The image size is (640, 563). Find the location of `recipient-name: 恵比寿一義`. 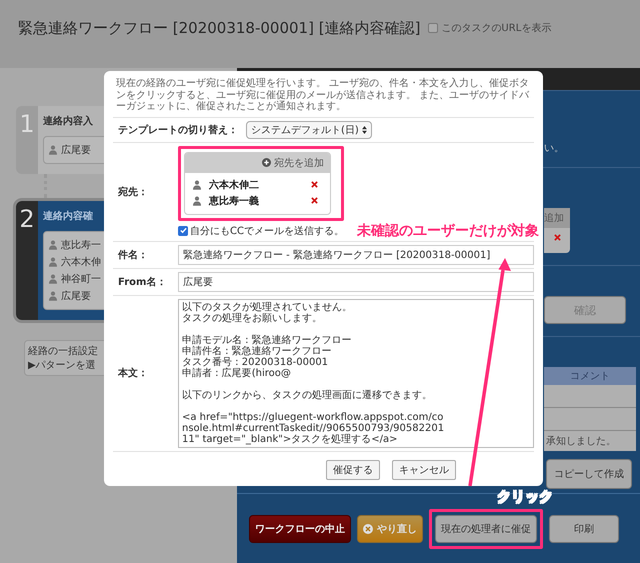

recipient-name: 恵比寿一義 is located at coordinates (234, 201).